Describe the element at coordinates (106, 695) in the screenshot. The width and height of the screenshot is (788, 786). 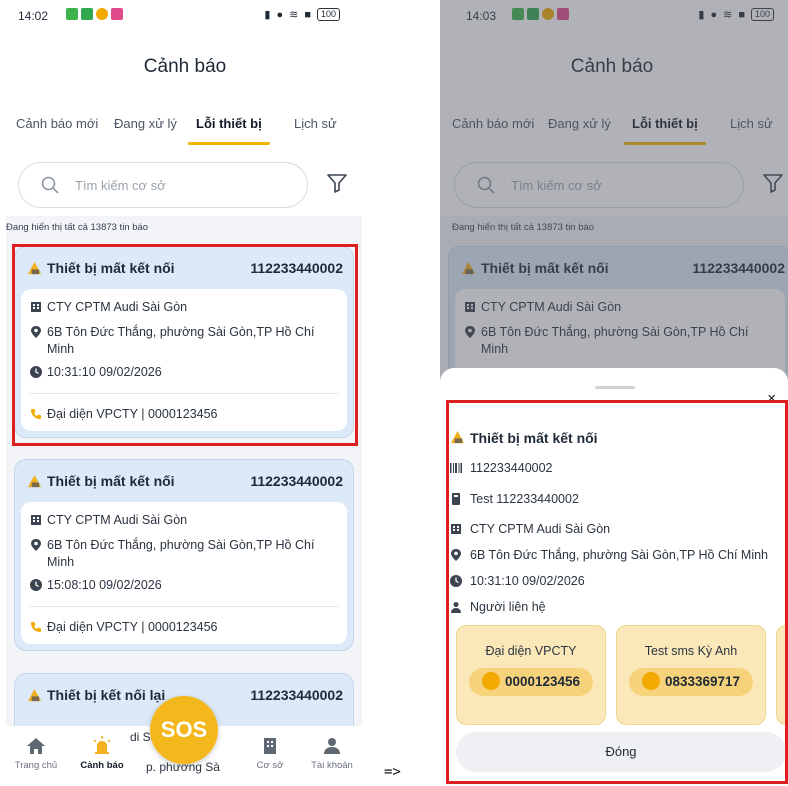
I see `card-title: Thiết bị kết nối lại` at that location.